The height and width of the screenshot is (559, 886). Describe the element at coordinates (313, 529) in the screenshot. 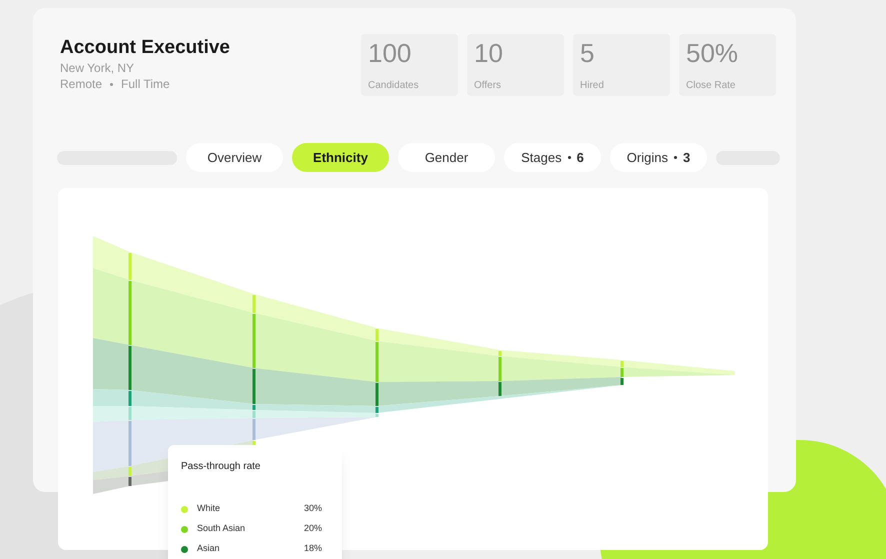

I see `legend-value: 20%` at that location.